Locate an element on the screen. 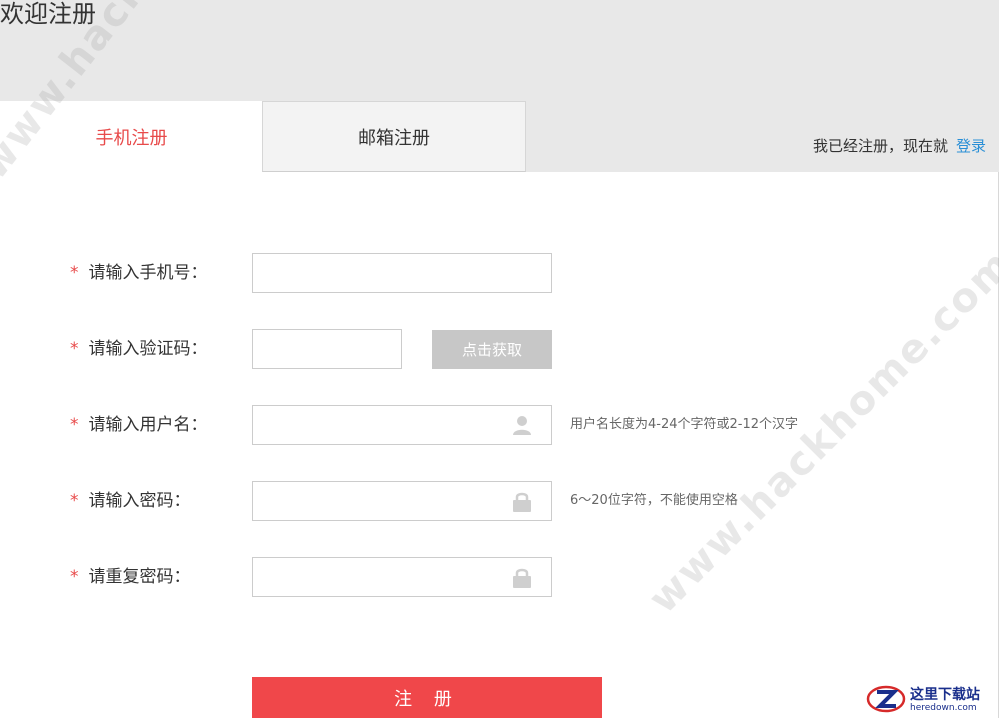  phone-label-text: 请输入手机号： is located at coordinates (148, 273).